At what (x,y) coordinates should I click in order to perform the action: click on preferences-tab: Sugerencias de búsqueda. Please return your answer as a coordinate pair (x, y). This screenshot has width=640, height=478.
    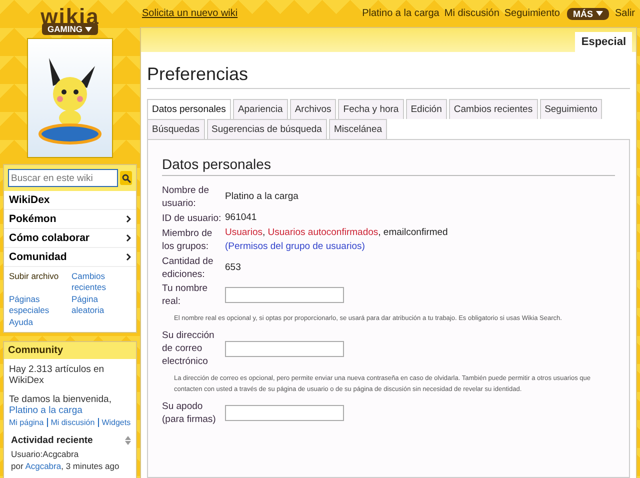
    Looking at the image, I should click on (266, 129).